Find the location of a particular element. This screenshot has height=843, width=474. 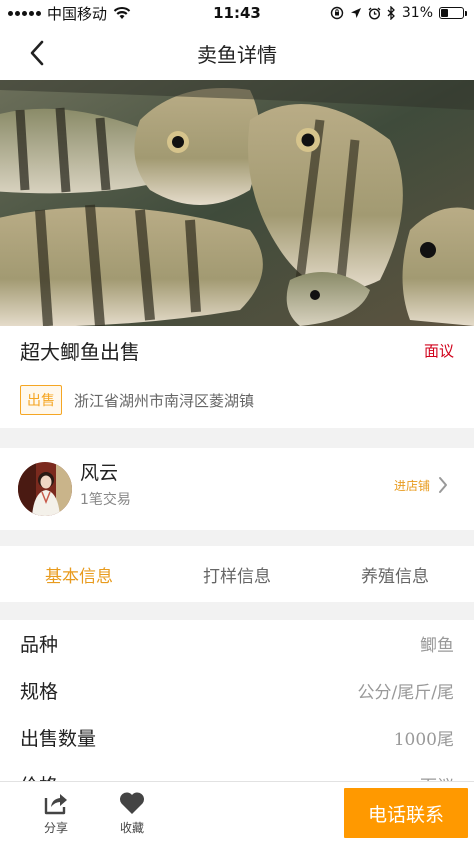

share-button: 分享 is located at coordinates (56, 813).